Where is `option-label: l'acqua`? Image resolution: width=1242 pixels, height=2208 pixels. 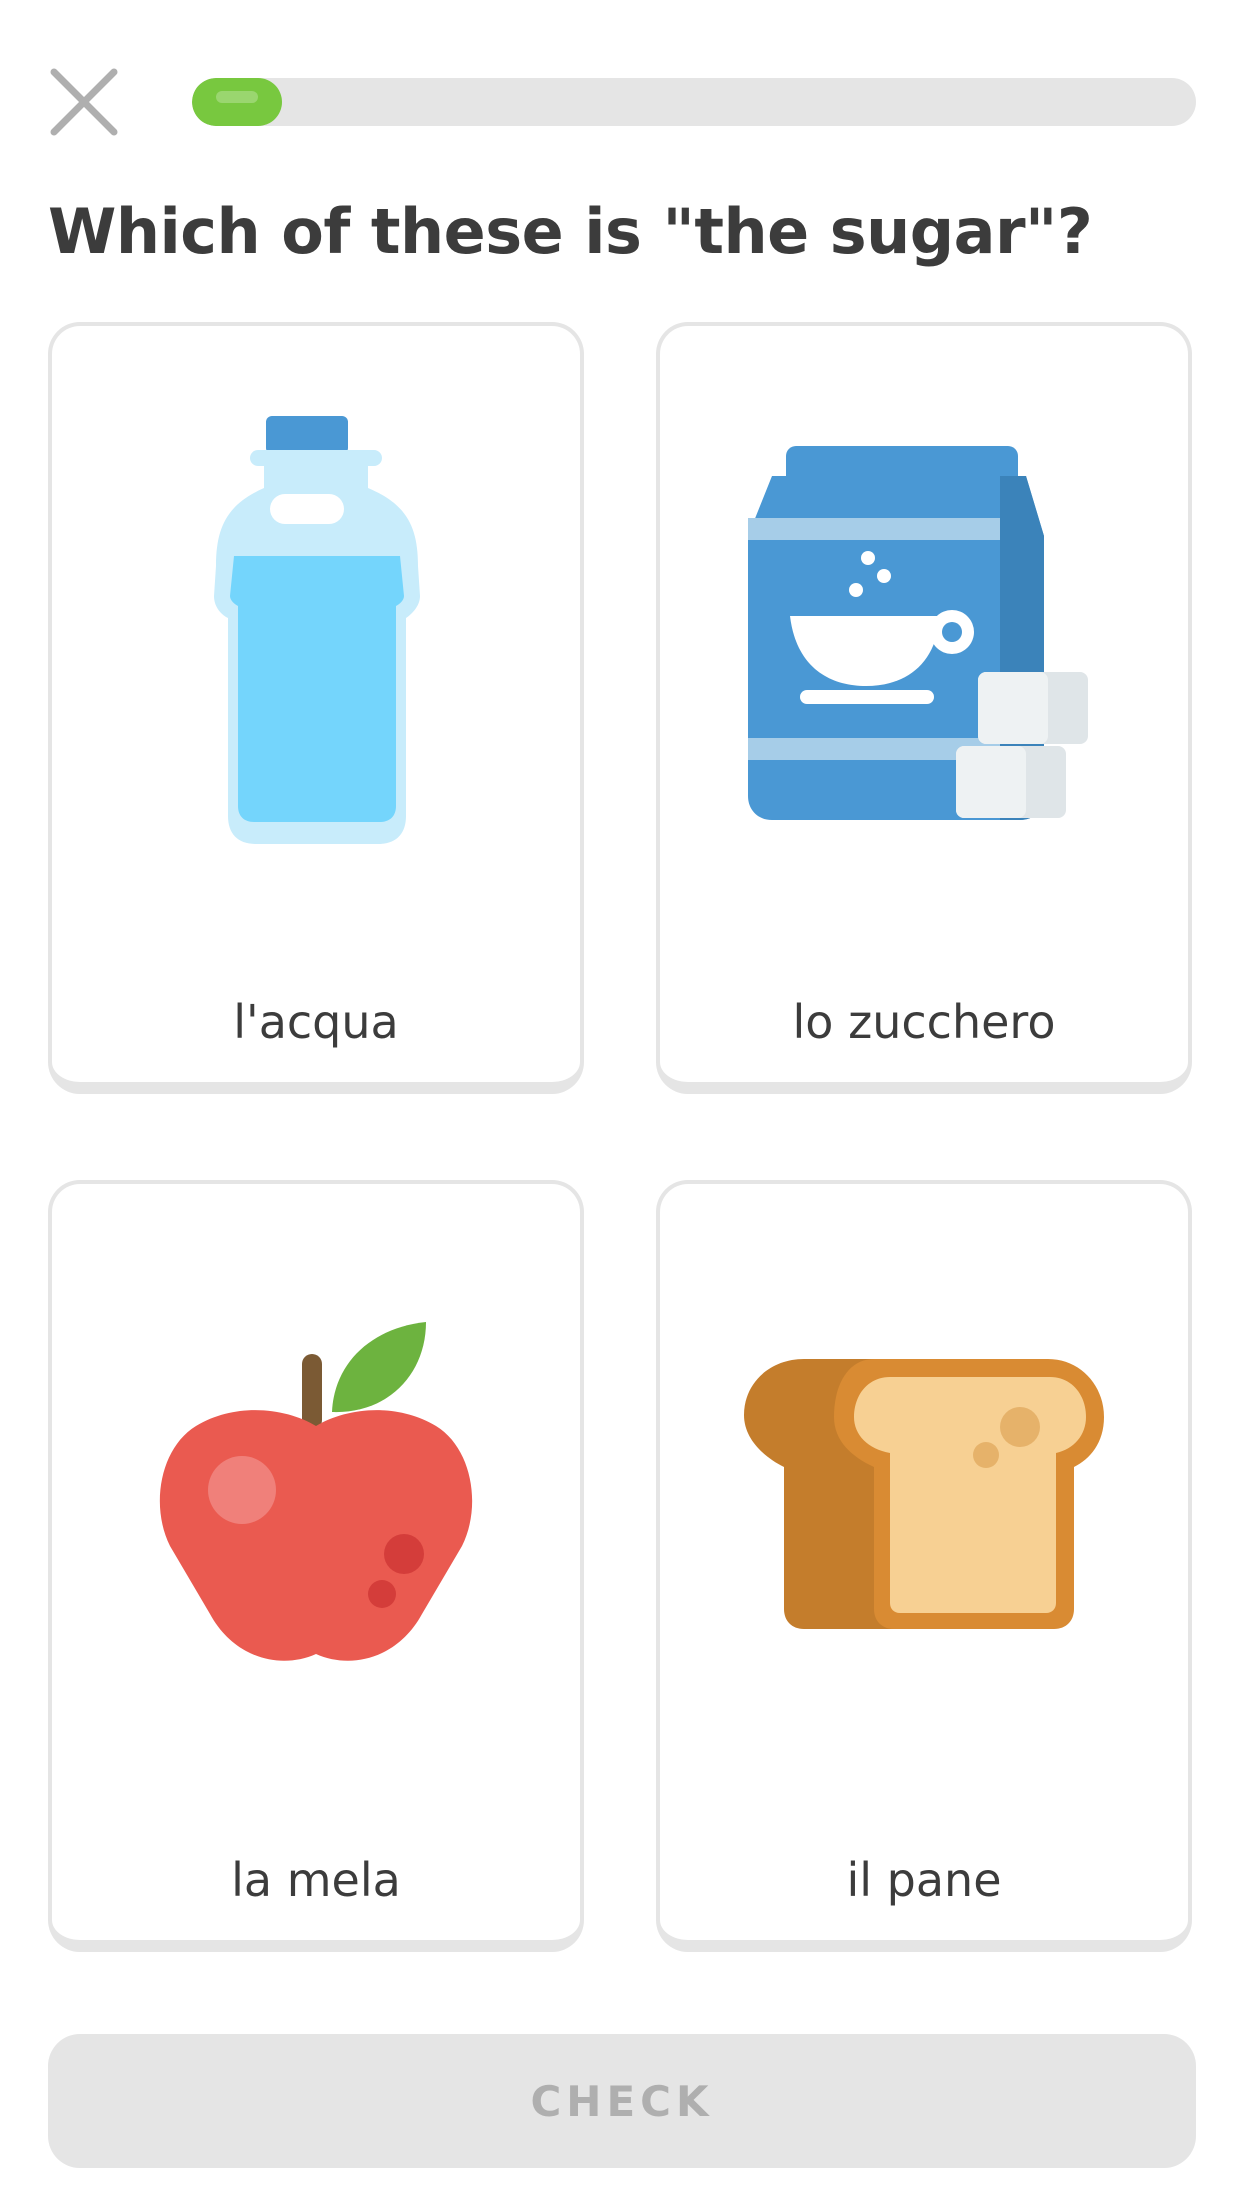
option-label: l'acqua is located at coordinates (316, 1022).